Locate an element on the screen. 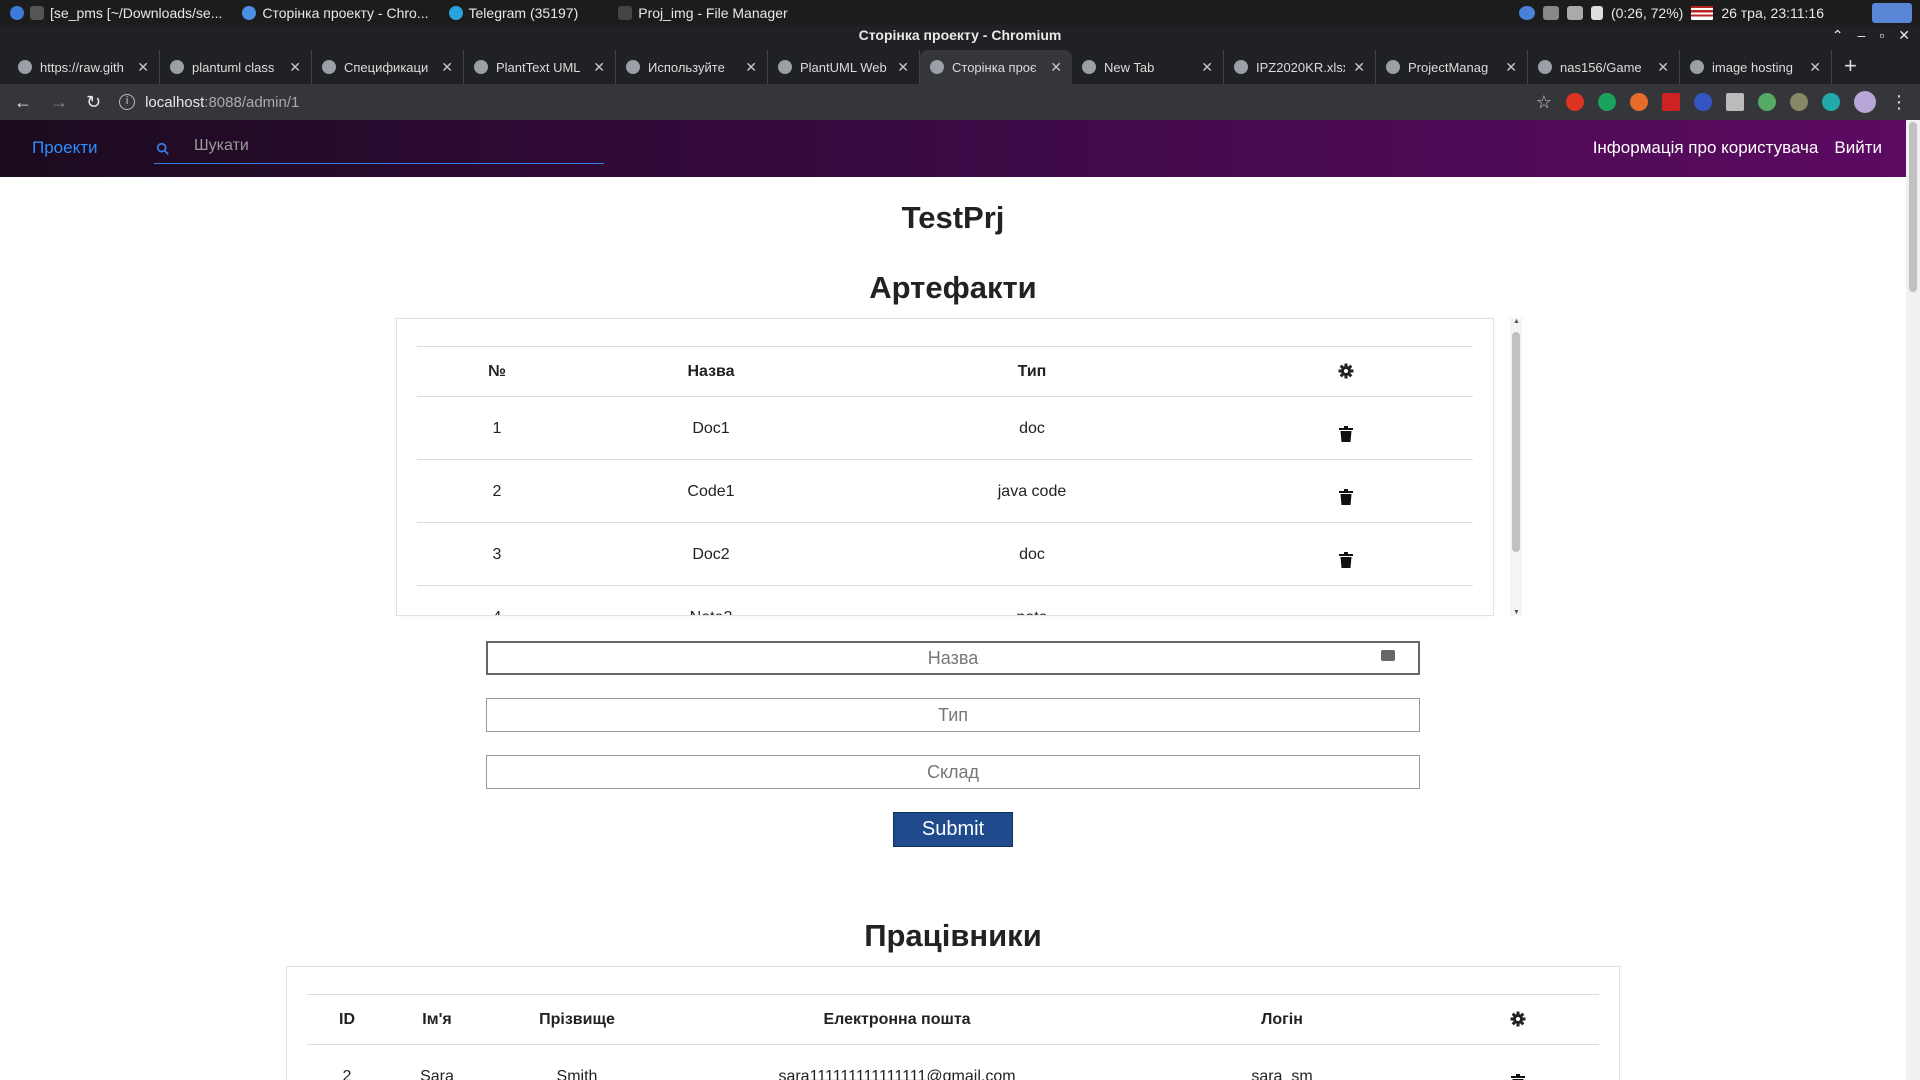 The width and height of the screenshot is (1920, 1080). us-flag-icon is located at coordinates (1702, 12).